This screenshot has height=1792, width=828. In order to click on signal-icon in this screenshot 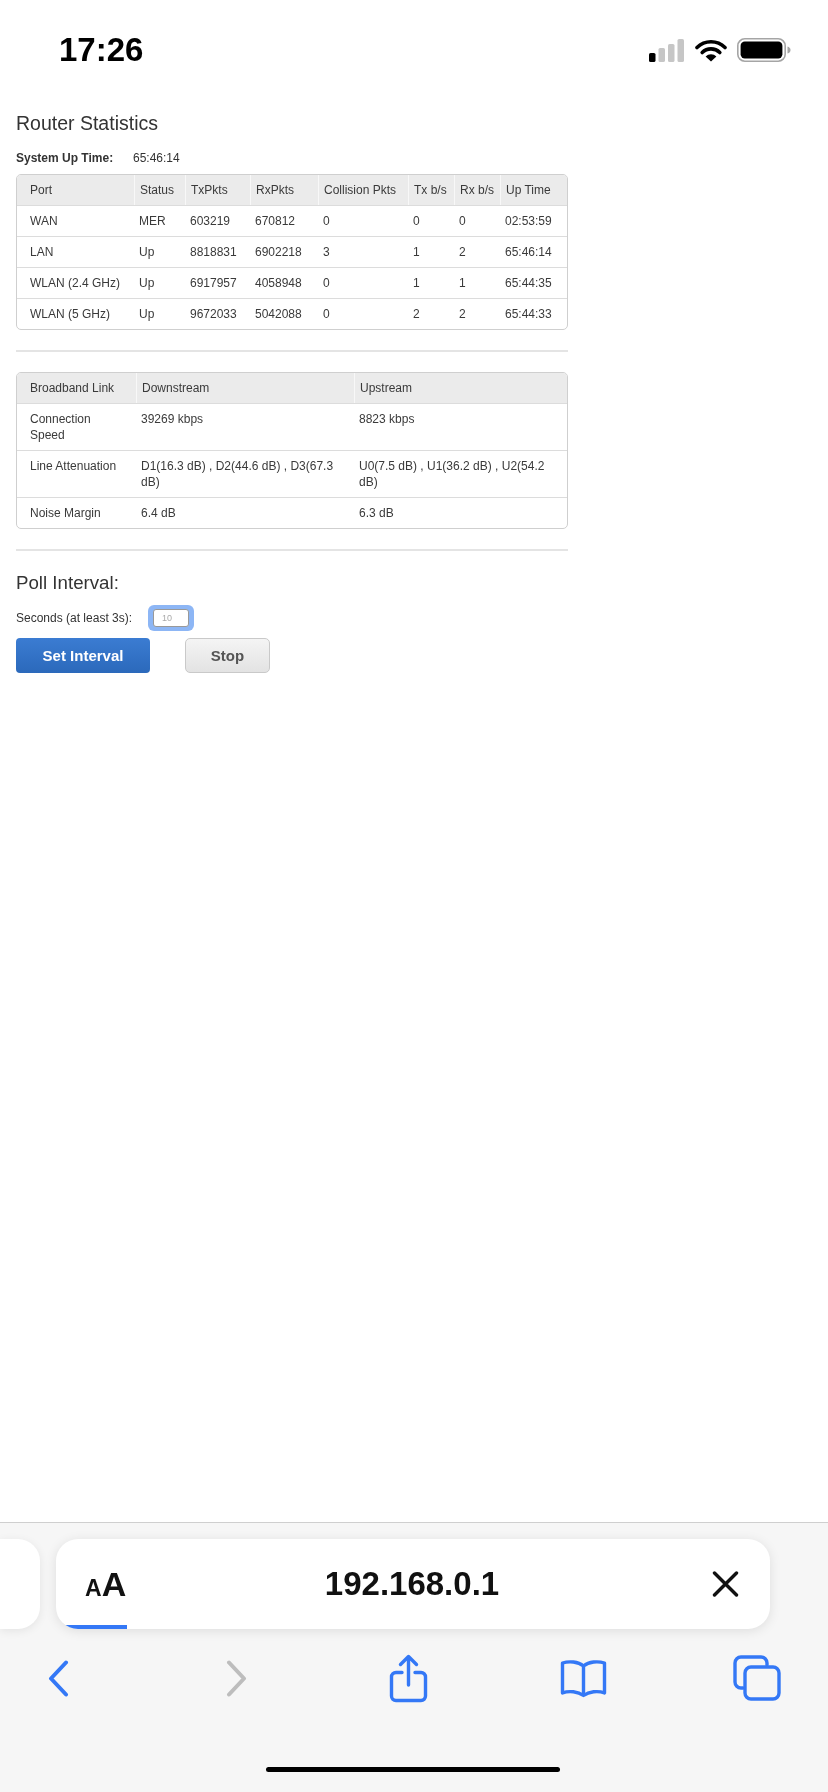, I will do `click(667, 50)`.